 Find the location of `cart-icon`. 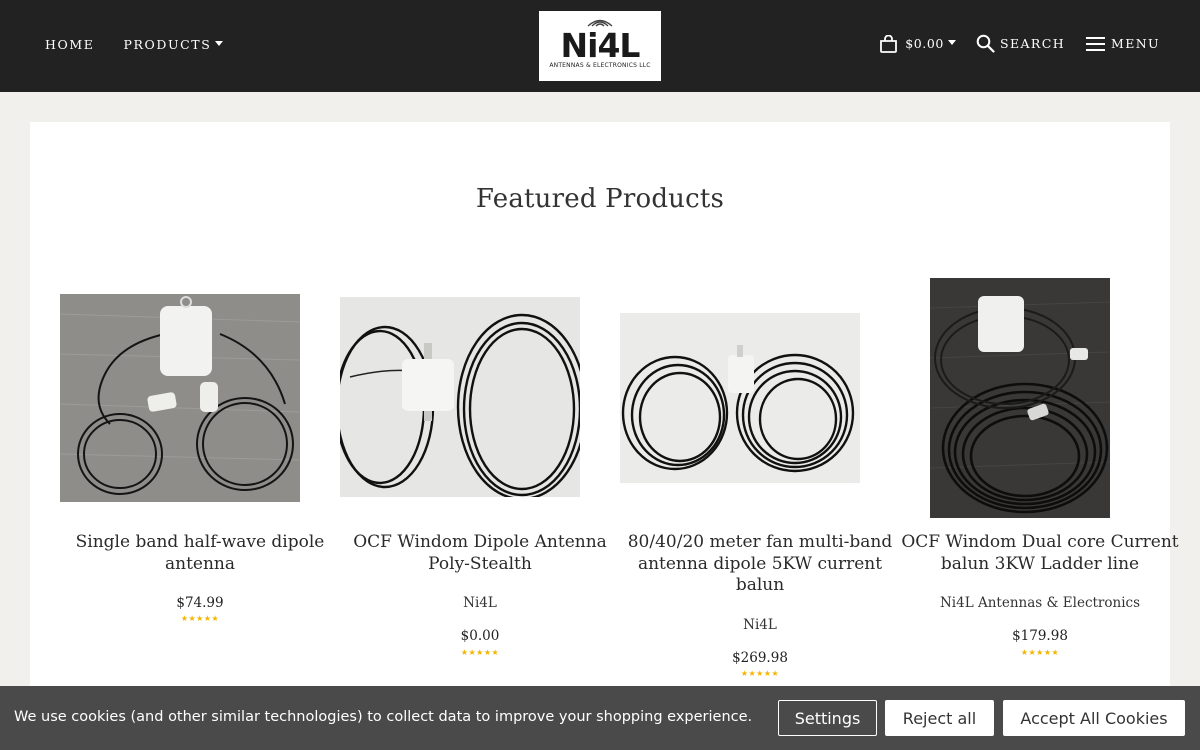

cart-icon is located at coordinates (888, 43).